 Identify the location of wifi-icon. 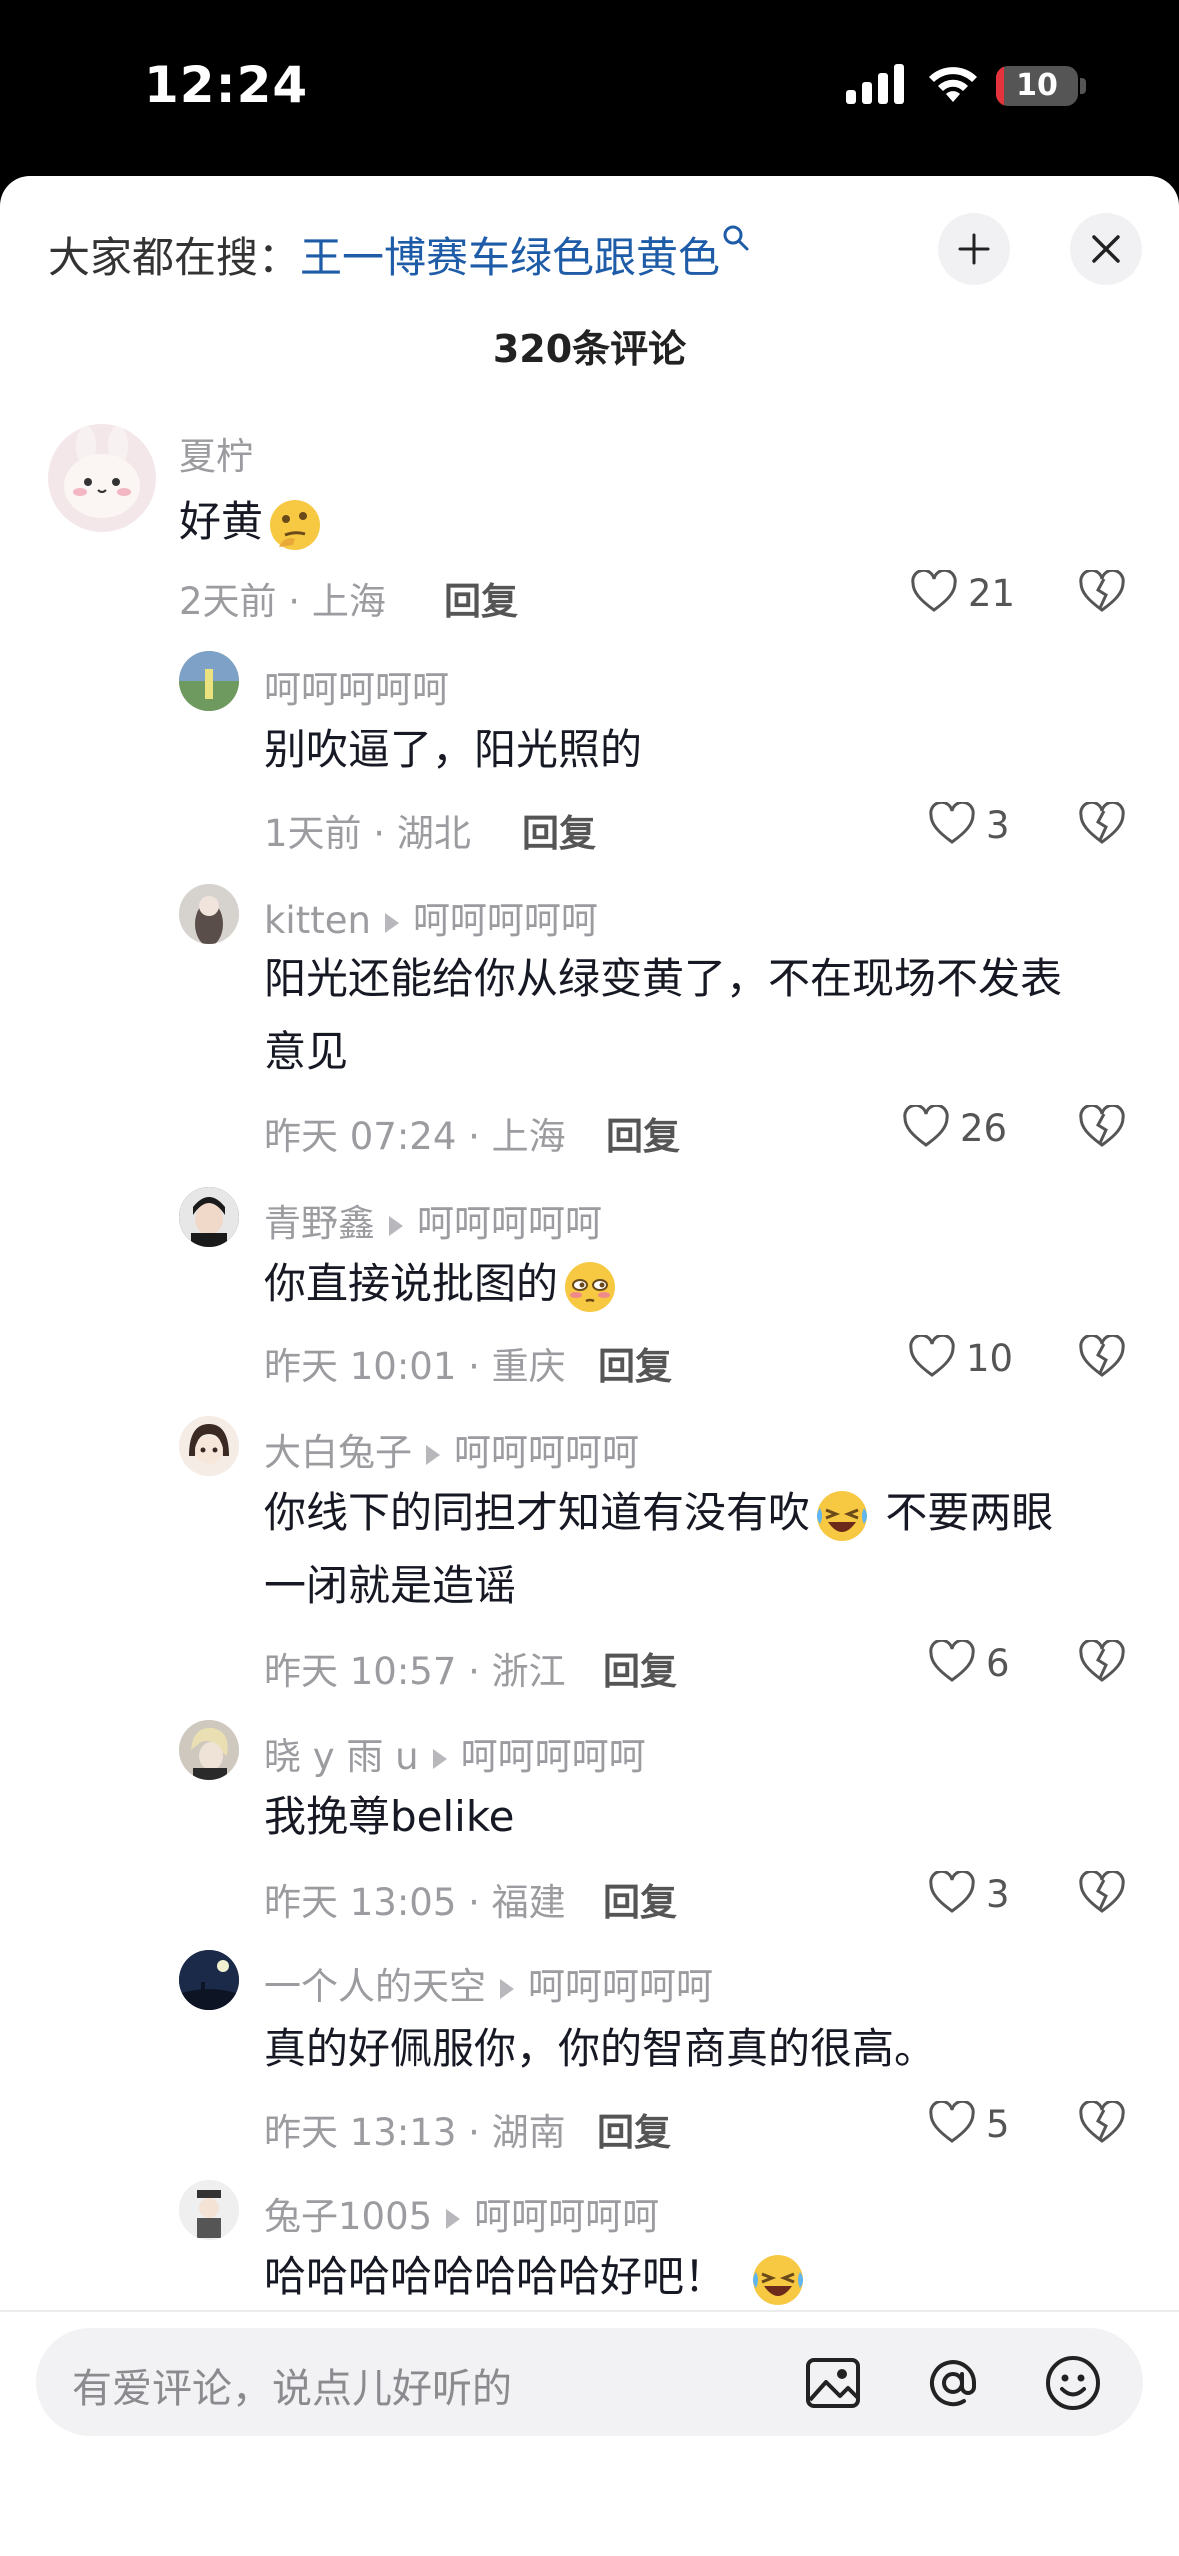
(953, 84).